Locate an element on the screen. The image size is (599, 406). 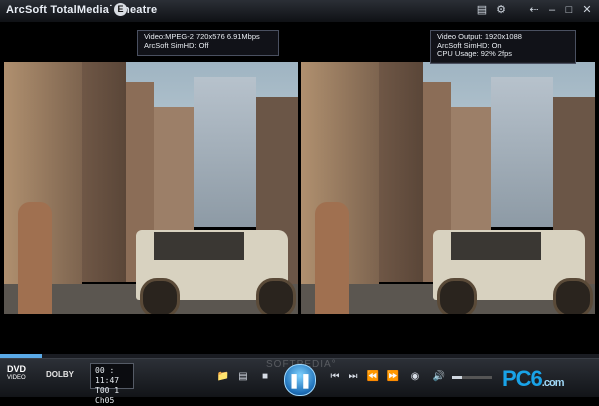
elapsed-time: 00 : 11:47 is located at coordinates (107, 375).